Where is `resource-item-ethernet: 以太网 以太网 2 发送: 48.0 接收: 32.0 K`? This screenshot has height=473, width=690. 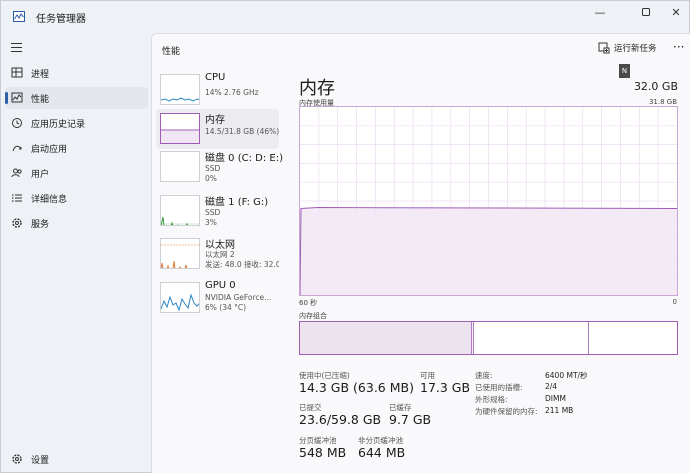 resource-item-ethernet: 以太网 以太网 2 发送: 48.0 接收: 32.0 K is located at coordinates (217, 254).